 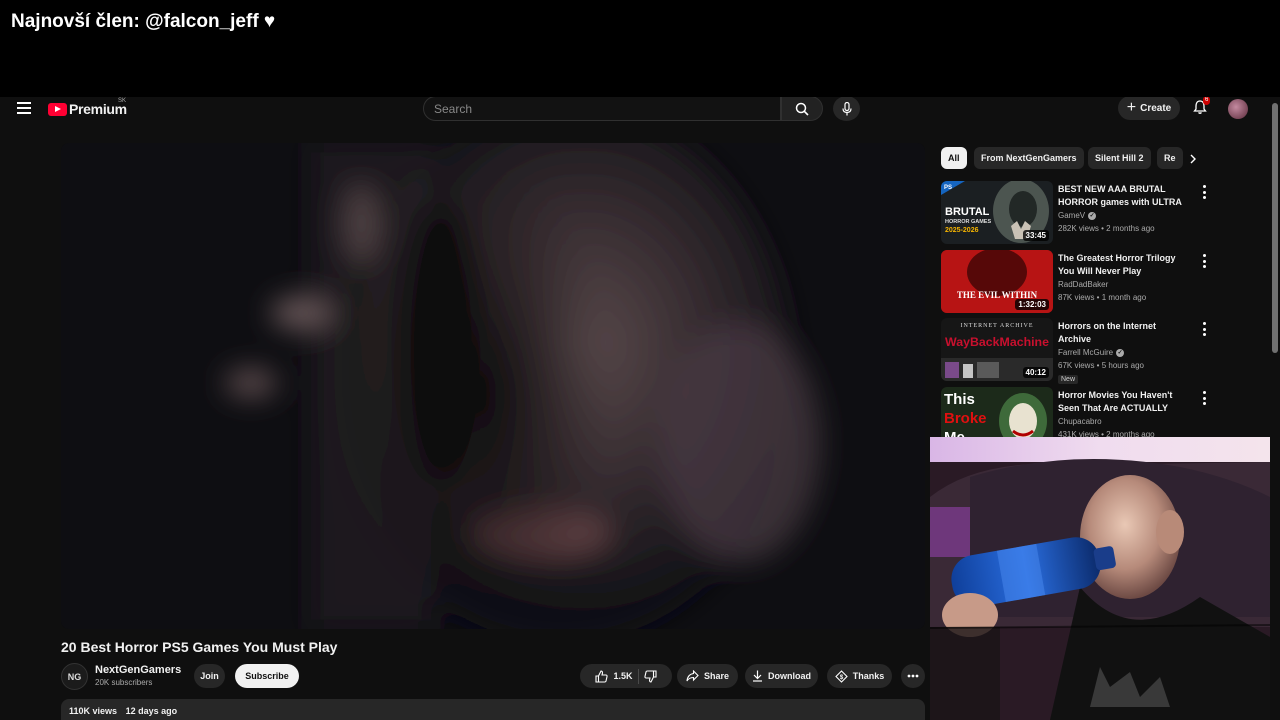 I want to click on country-code: SK, so click(x=122, y=101).